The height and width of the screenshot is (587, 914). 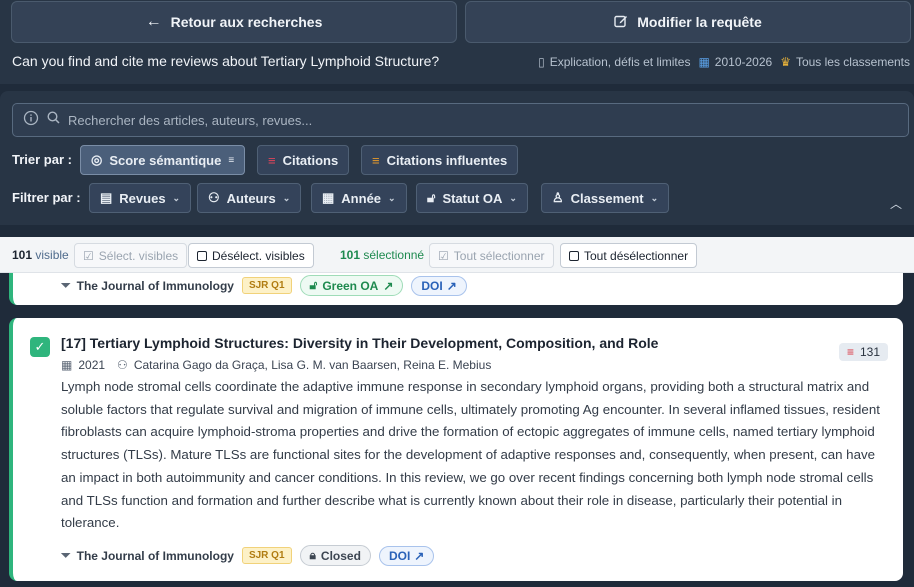 I want to click on oa-label: Green OA, so click(x=350, y=285).